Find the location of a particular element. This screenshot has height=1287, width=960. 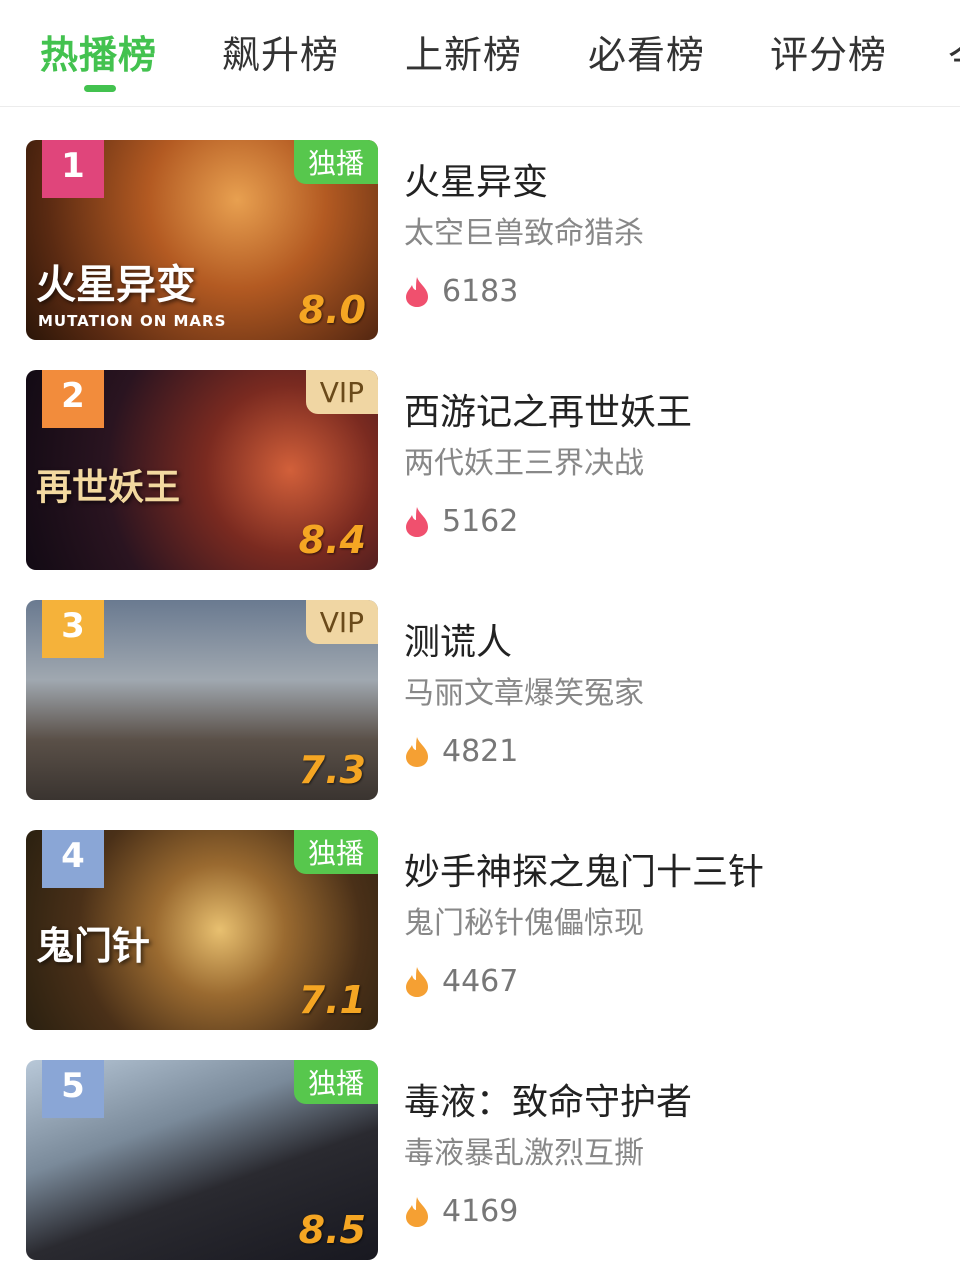

item-title: 西游记之再世妖王 is located at coordinates (674, 413).